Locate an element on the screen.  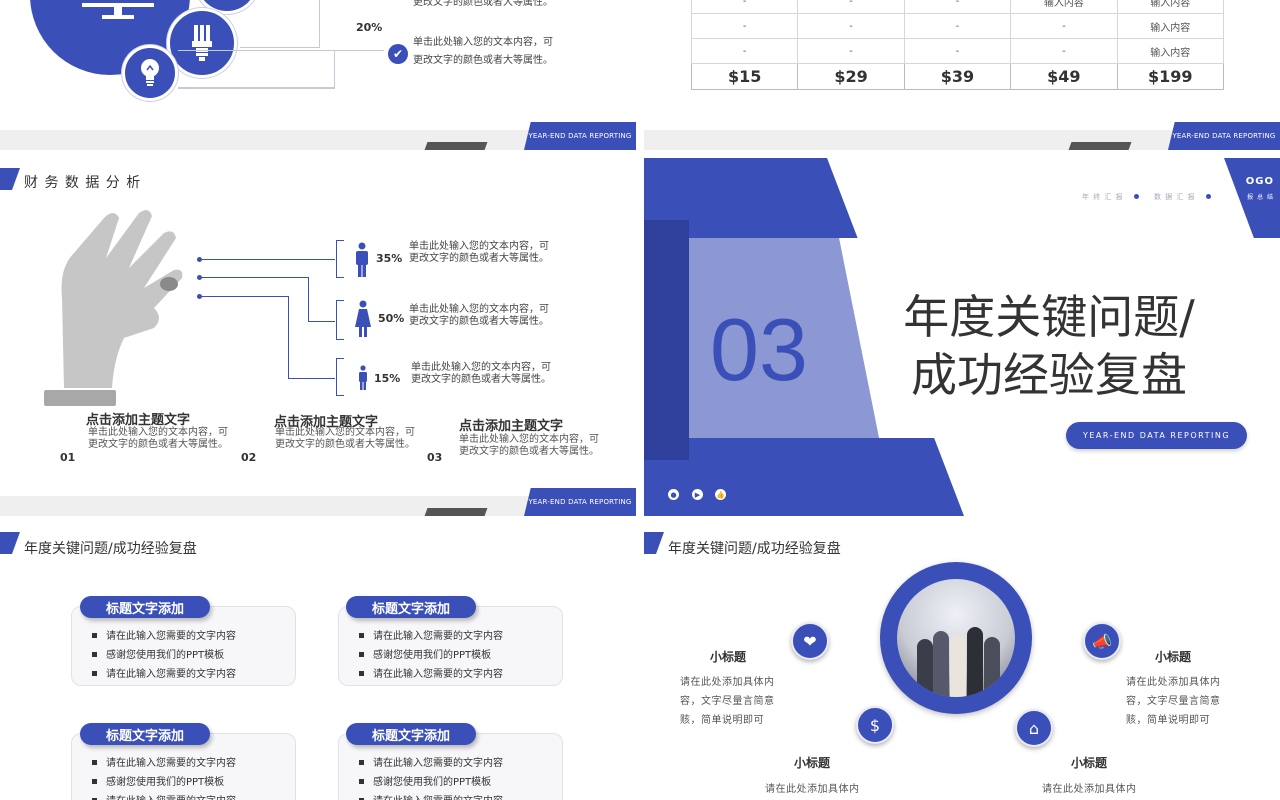
price-cell: $15 is located at coordinates (744, 76).